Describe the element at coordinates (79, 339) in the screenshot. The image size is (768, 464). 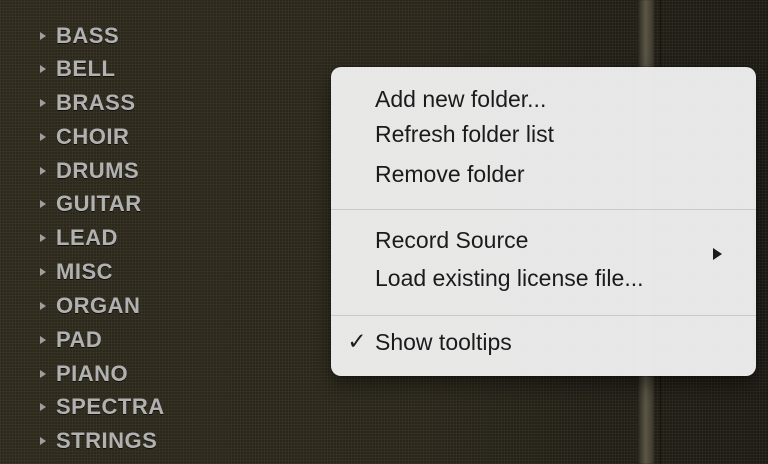
I see `folder-label: PAD` at that location.